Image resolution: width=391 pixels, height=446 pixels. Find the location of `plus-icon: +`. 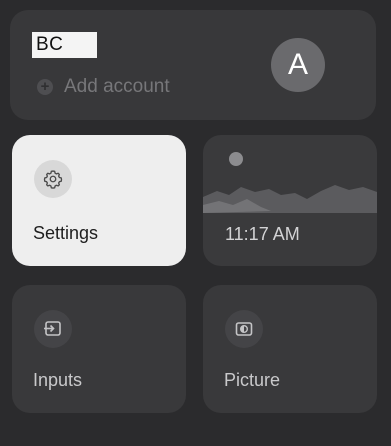

plus-icon: + is located at coordinates (45, 87).